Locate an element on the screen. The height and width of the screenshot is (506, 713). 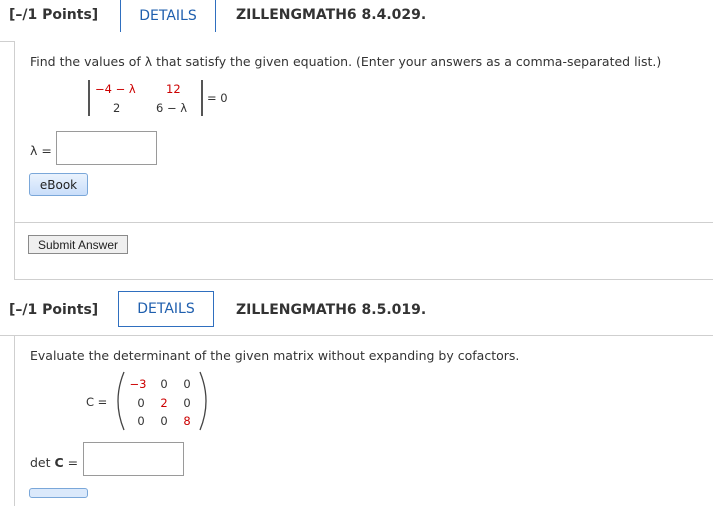
question-code: ZILLENGMATH6 8.4.029. is located at coordinates (331, 15).